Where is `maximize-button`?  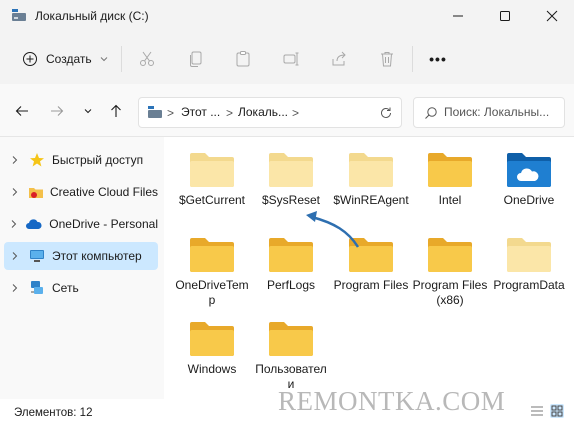 maximize-button is located at coordinates (504, 16).